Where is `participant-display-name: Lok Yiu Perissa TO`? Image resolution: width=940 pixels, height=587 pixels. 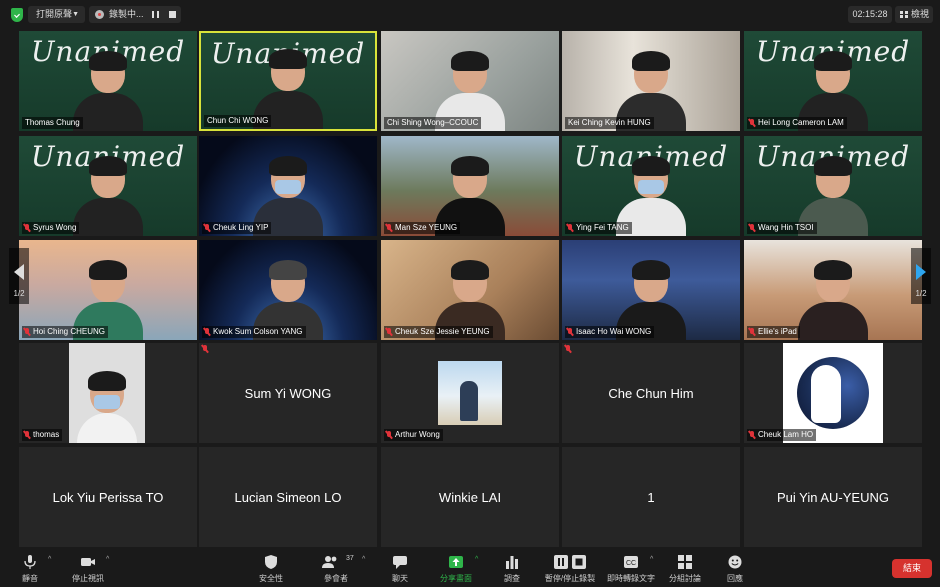
participant-display-name: Lok Yiu Perissa TO is located at coordinates (108, 497).